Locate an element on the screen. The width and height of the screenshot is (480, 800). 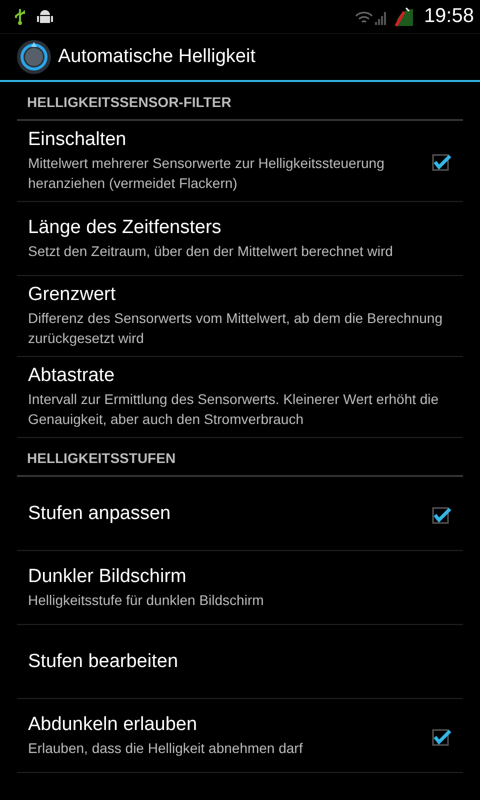
preference-title: Grenzwert is located at coordinates (72, 295).